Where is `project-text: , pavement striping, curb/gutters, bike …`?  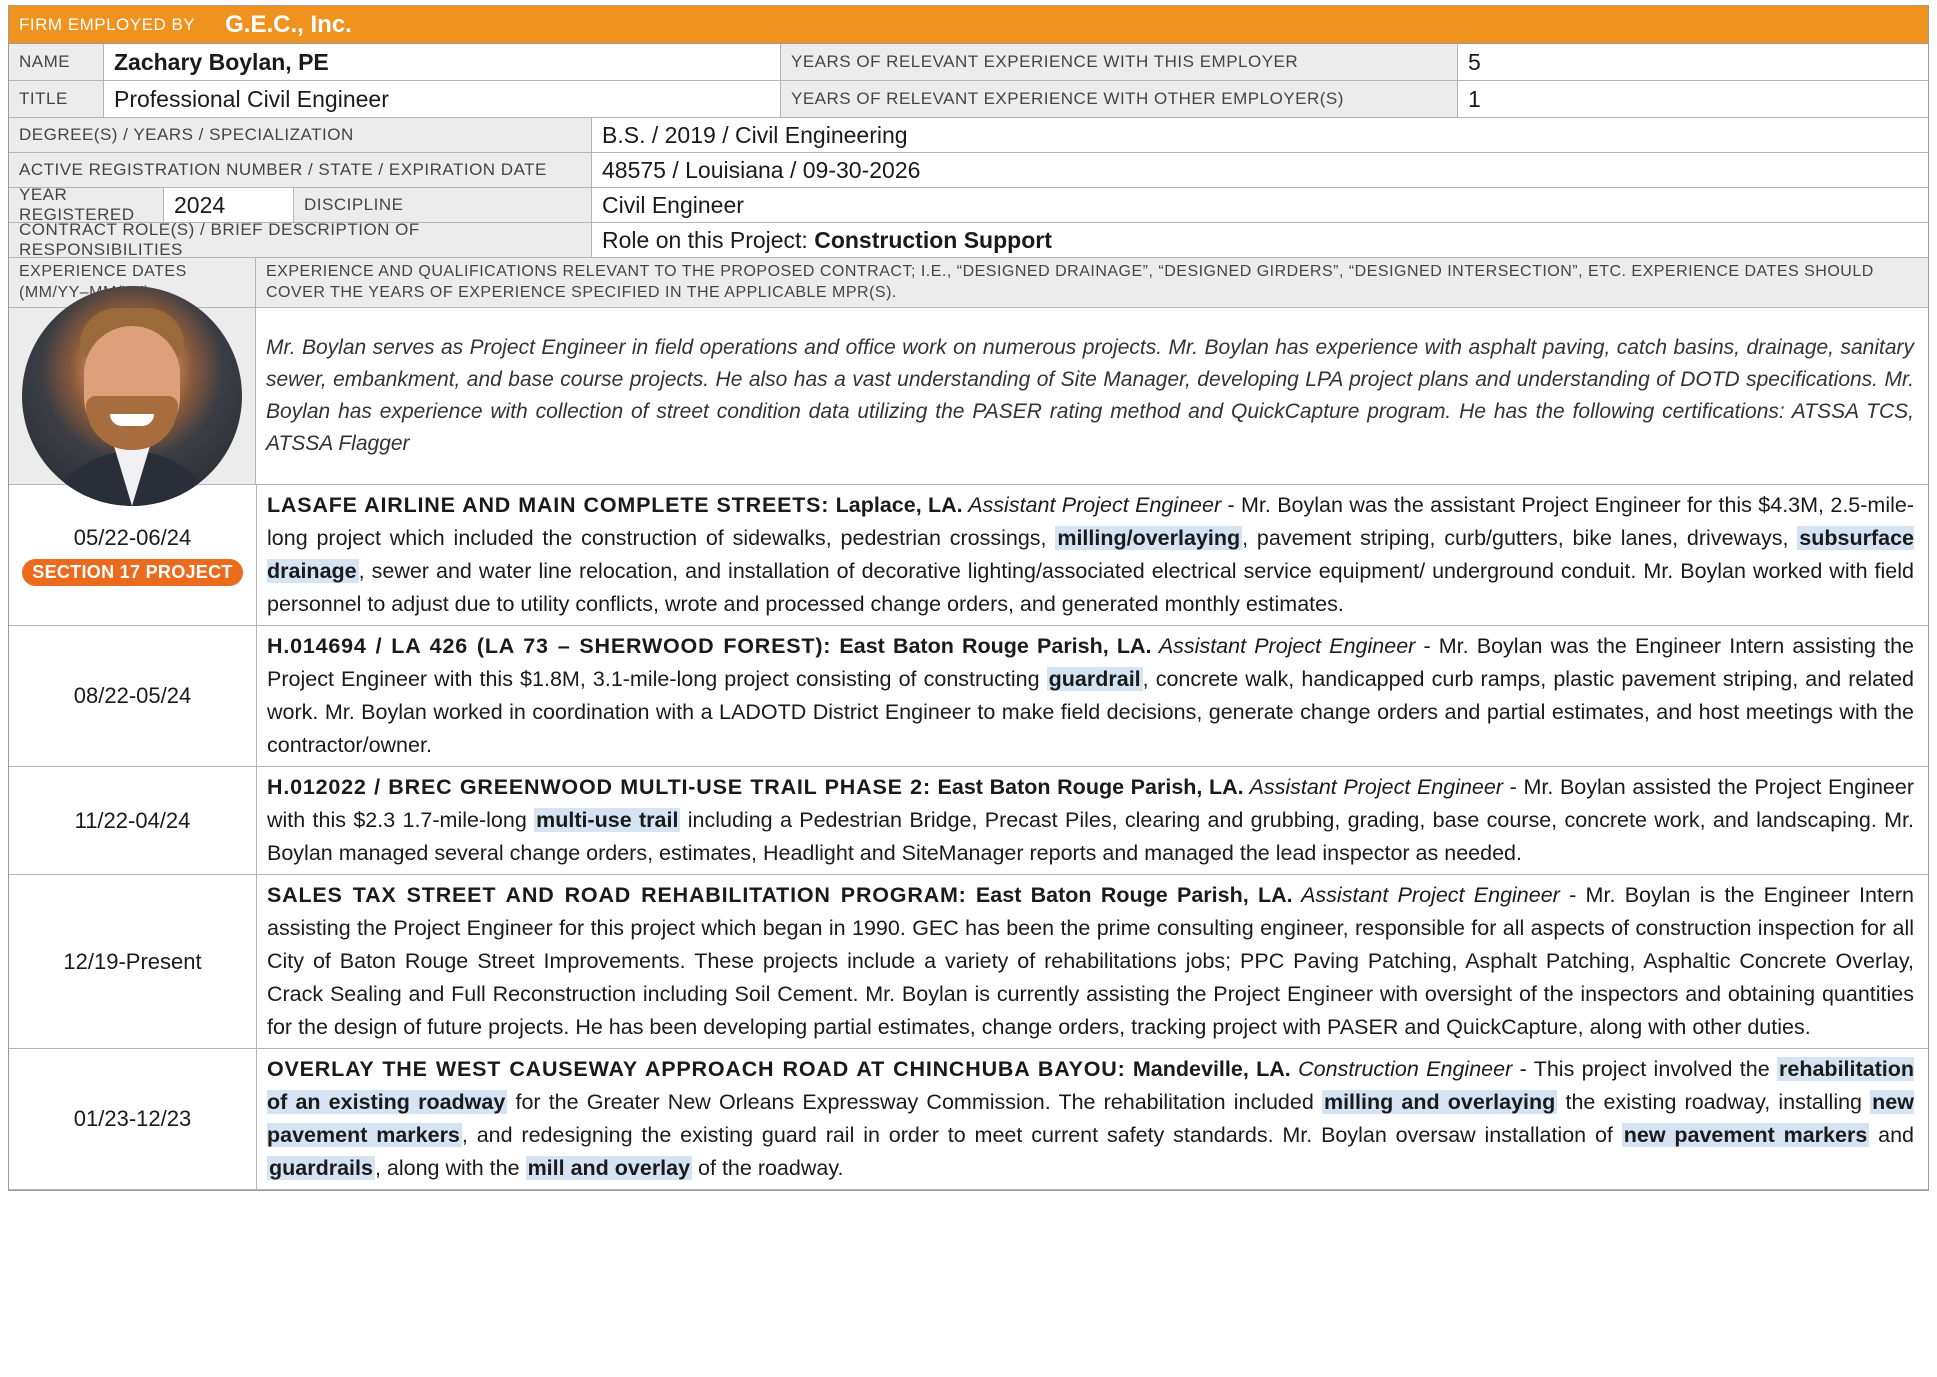
project-text: , pavement striping, curb/gutters, bike … is located at coordinates (1520, 538).